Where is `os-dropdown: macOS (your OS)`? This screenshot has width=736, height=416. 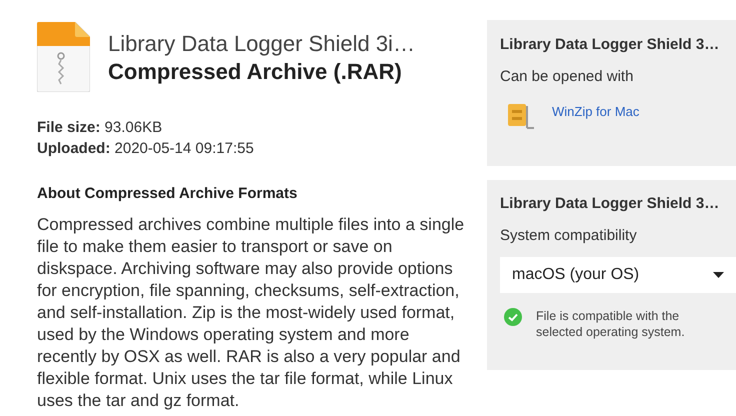
os-dropdown: macOS (your OS) is located at coordinates (618, 275).